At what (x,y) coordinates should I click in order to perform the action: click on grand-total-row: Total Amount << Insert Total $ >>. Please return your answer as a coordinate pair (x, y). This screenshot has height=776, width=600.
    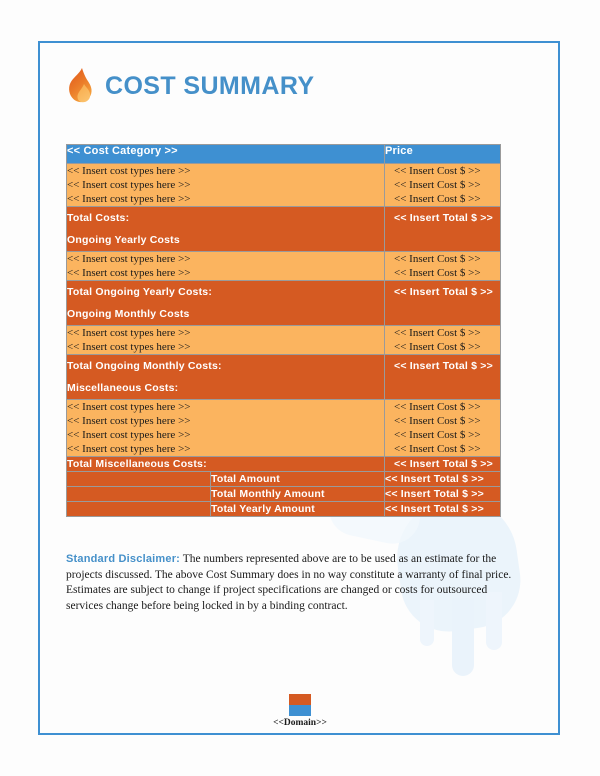
    Looking at the image, I should click on (284, 479).